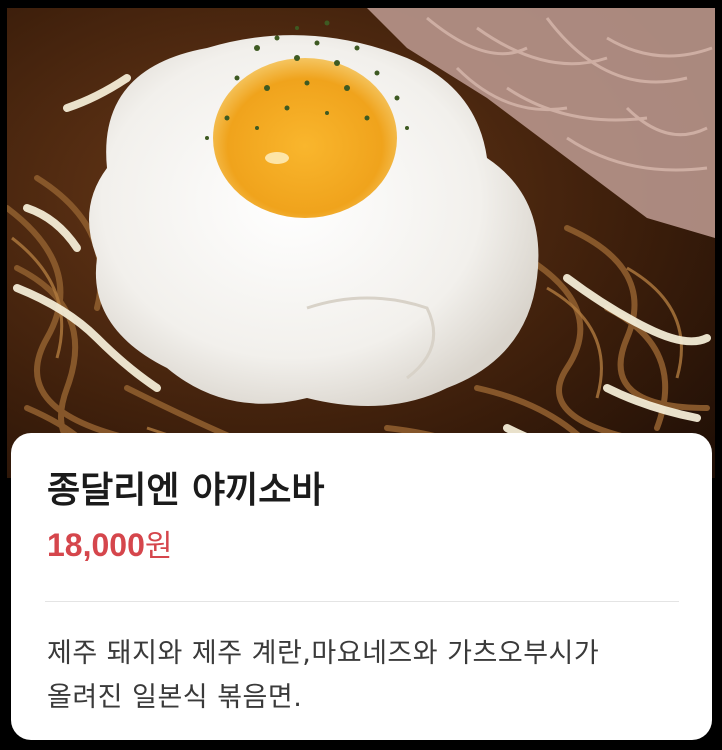 This screenshot has height=750, width=722. I want to click on divider, so click(362, 601).